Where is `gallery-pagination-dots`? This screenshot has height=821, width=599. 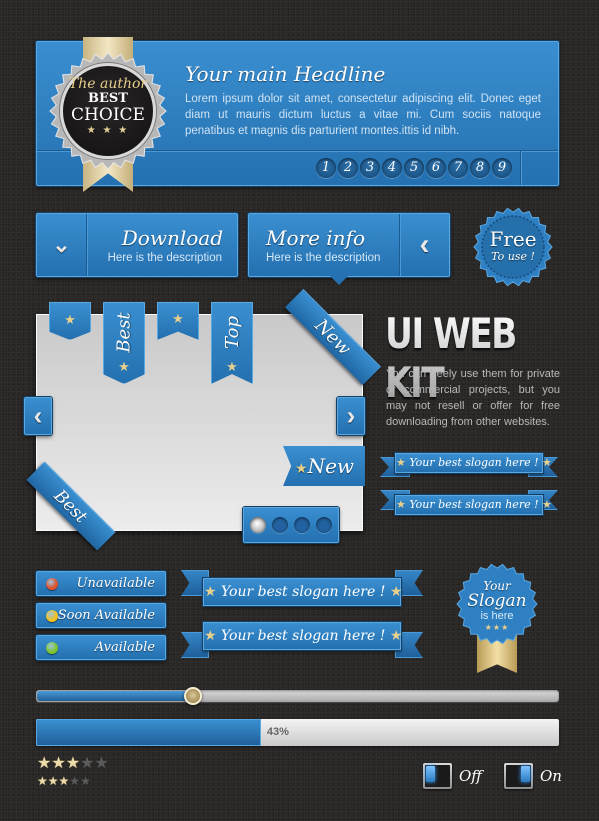
gallery-pagination-dots is located at coordinates (291, 525).